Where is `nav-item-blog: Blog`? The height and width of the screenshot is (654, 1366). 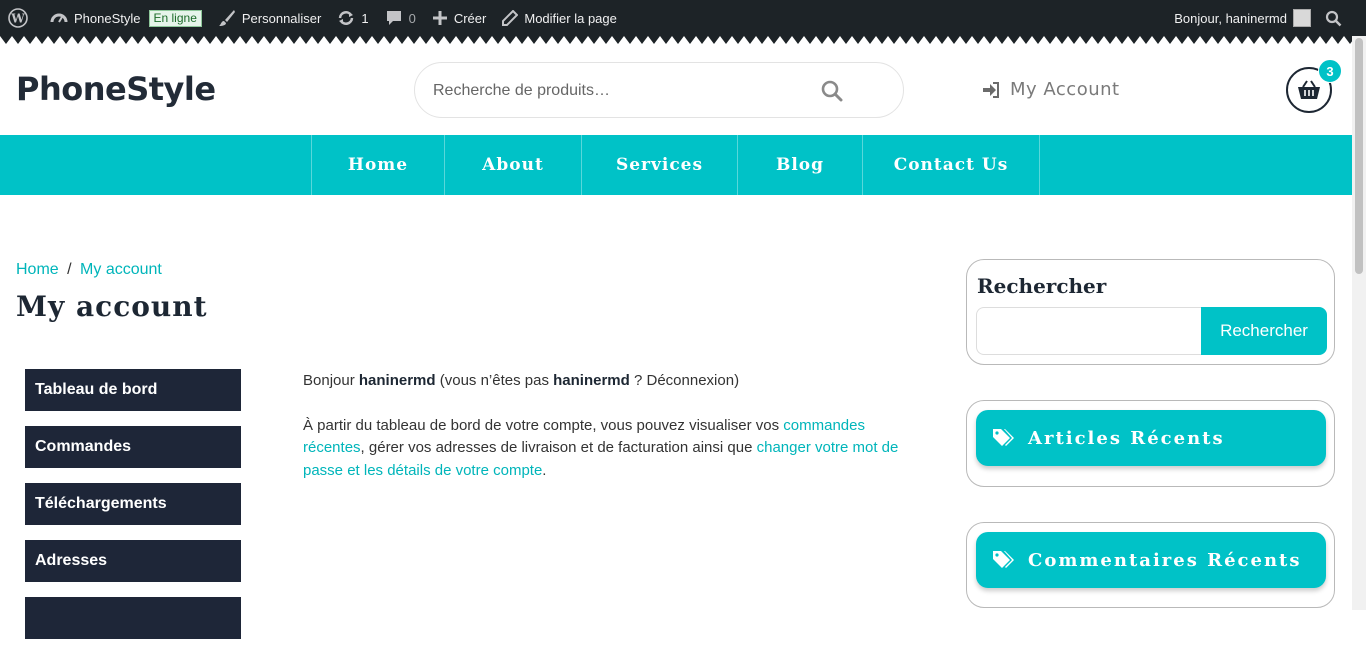 nav-item-blog: Blog is located at coordinates (800, 165).